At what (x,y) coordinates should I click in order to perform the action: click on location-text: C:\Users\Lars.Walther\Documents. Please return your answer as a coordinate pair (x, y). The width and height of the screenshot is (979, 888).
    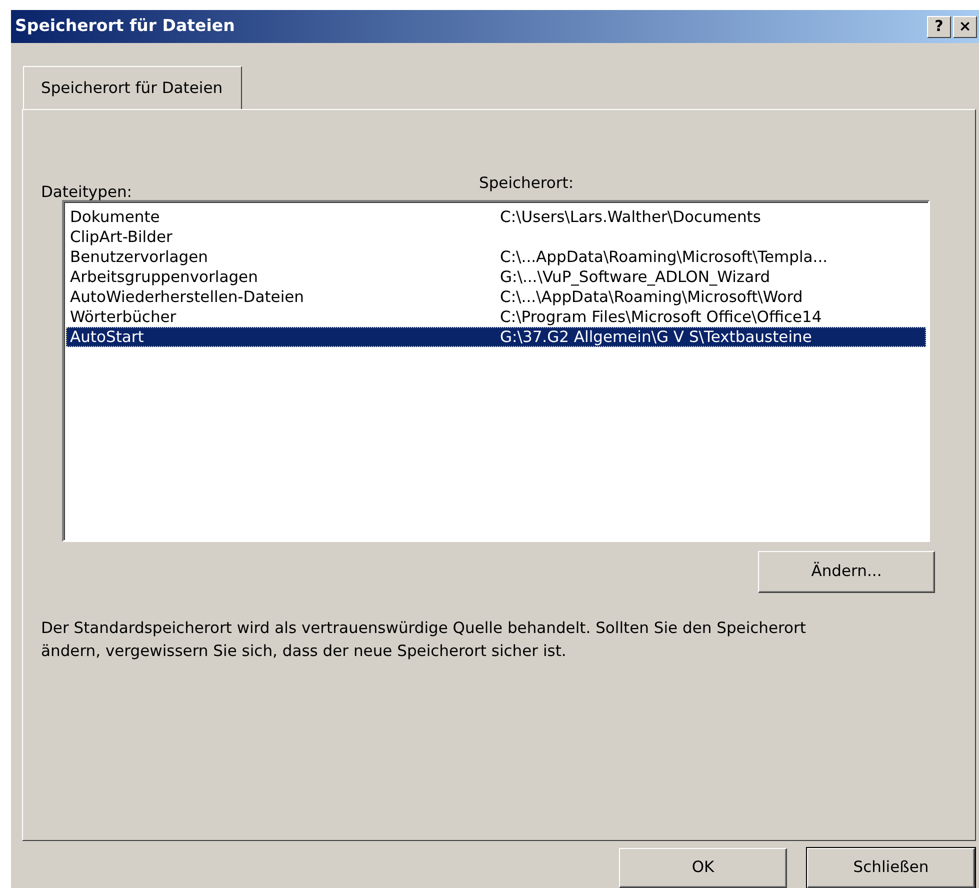
    Looking at the image, I should click on (630, 216).